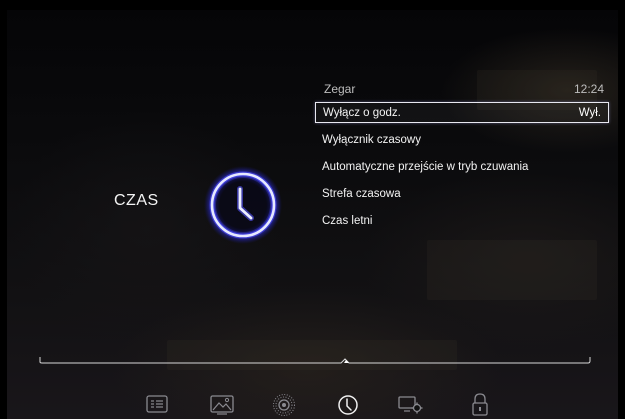  Describe the element at coordinates (243, 205) in the screenshot. I see `clock-icon` at that location.